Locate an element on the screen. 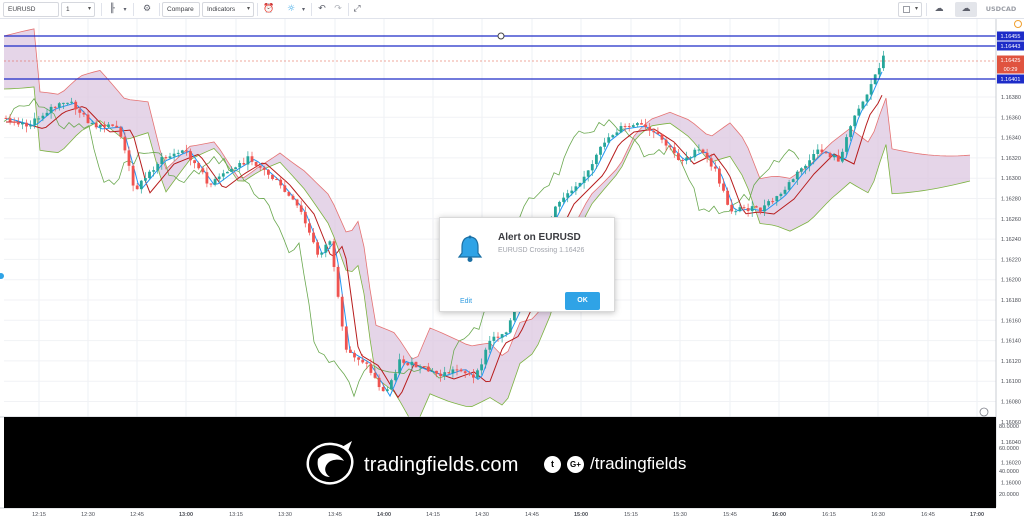 The width and height of the screenshot is (1024, 519). price-tick-label: 1.16240 is located at coordinates (1011, 240).